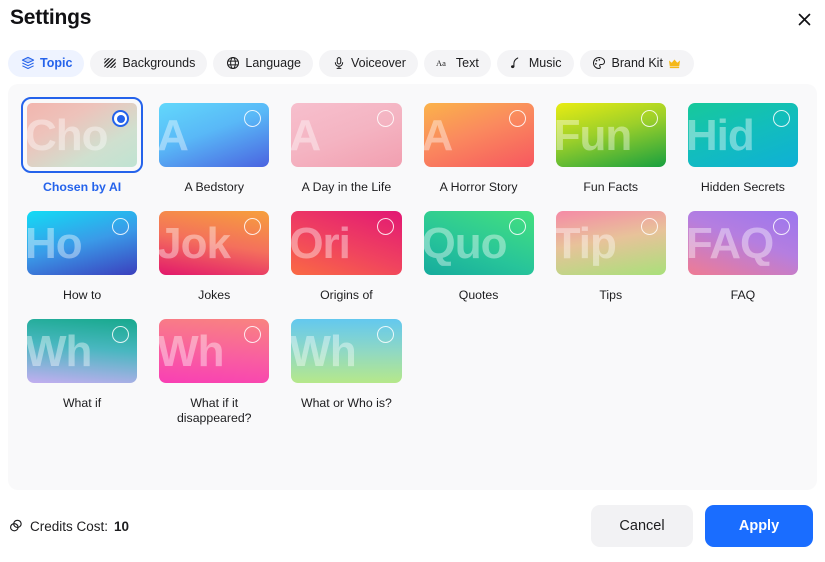  I want to click on topic-card: Tip Tips, so click(611, 252).